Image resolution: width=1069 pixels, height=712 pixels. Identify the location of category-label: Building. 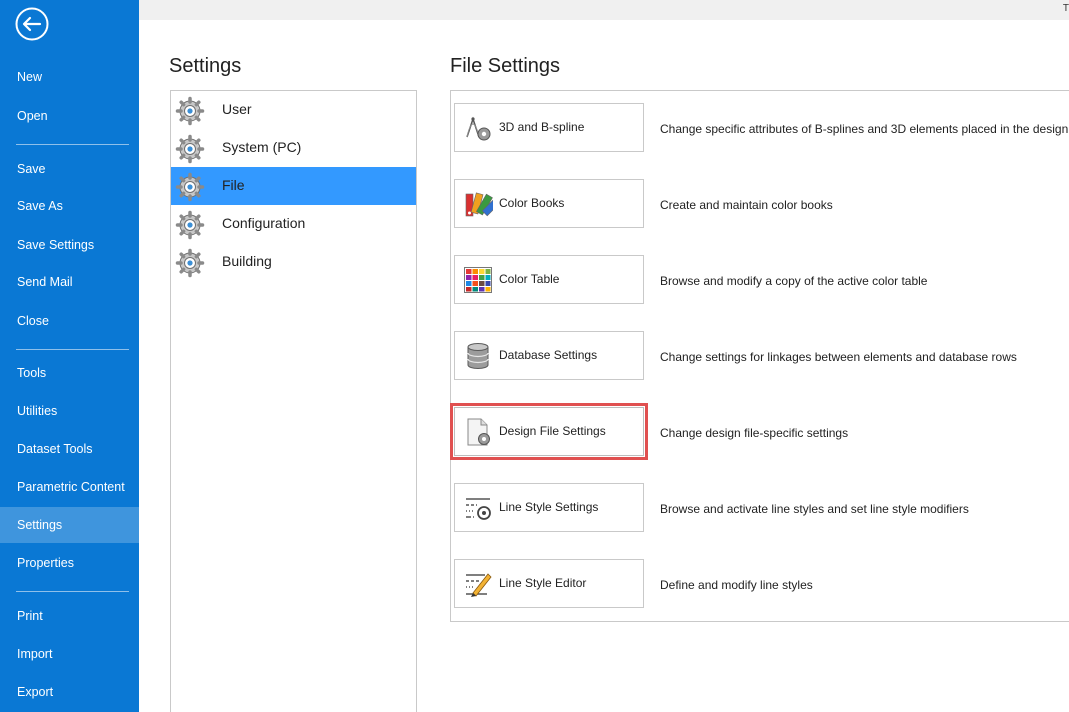
(247, 261).